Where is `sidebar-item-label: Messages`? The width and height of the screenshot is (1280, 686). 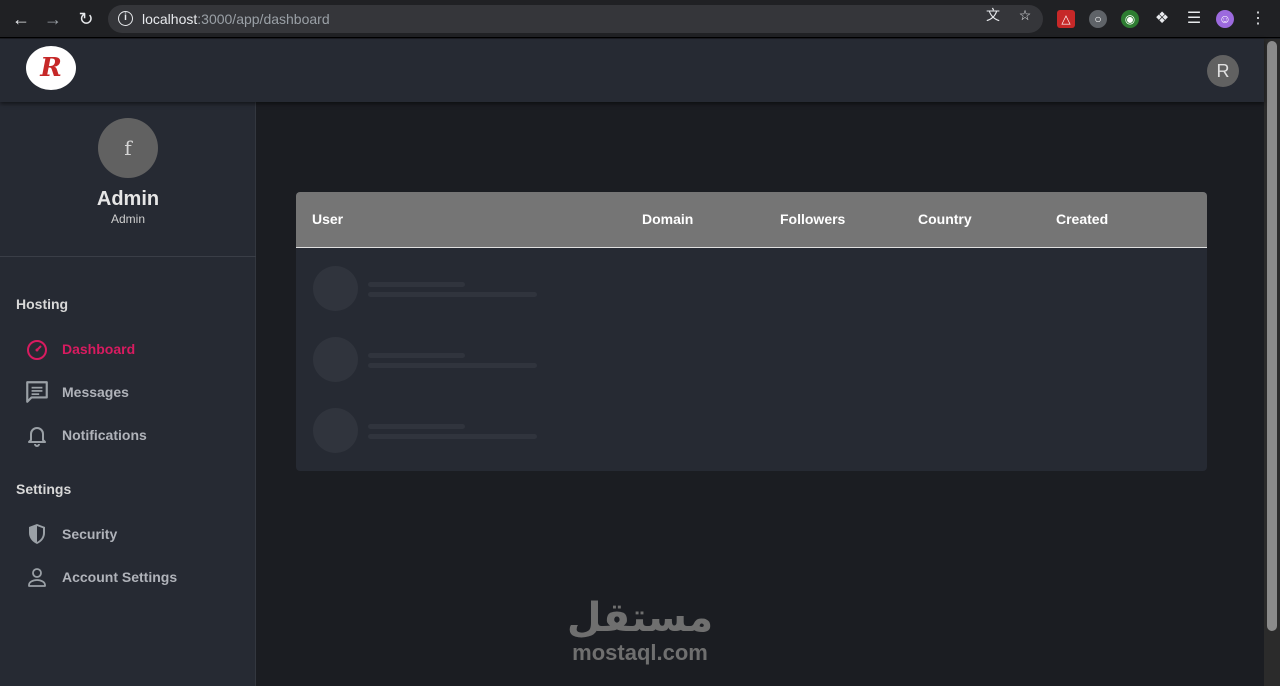
sidebar-item-label: Messages is located at coordinates (95, 392).